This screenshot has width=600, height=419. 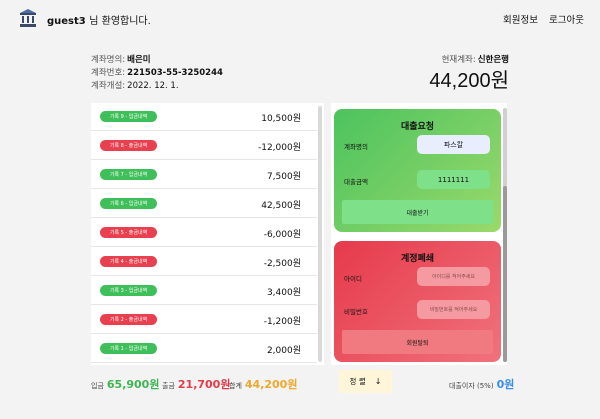 What do you see at coordinates (133, 384) in the screenshot?
I see `deposit-value: 65,900원` at bounding box center [133, 384].